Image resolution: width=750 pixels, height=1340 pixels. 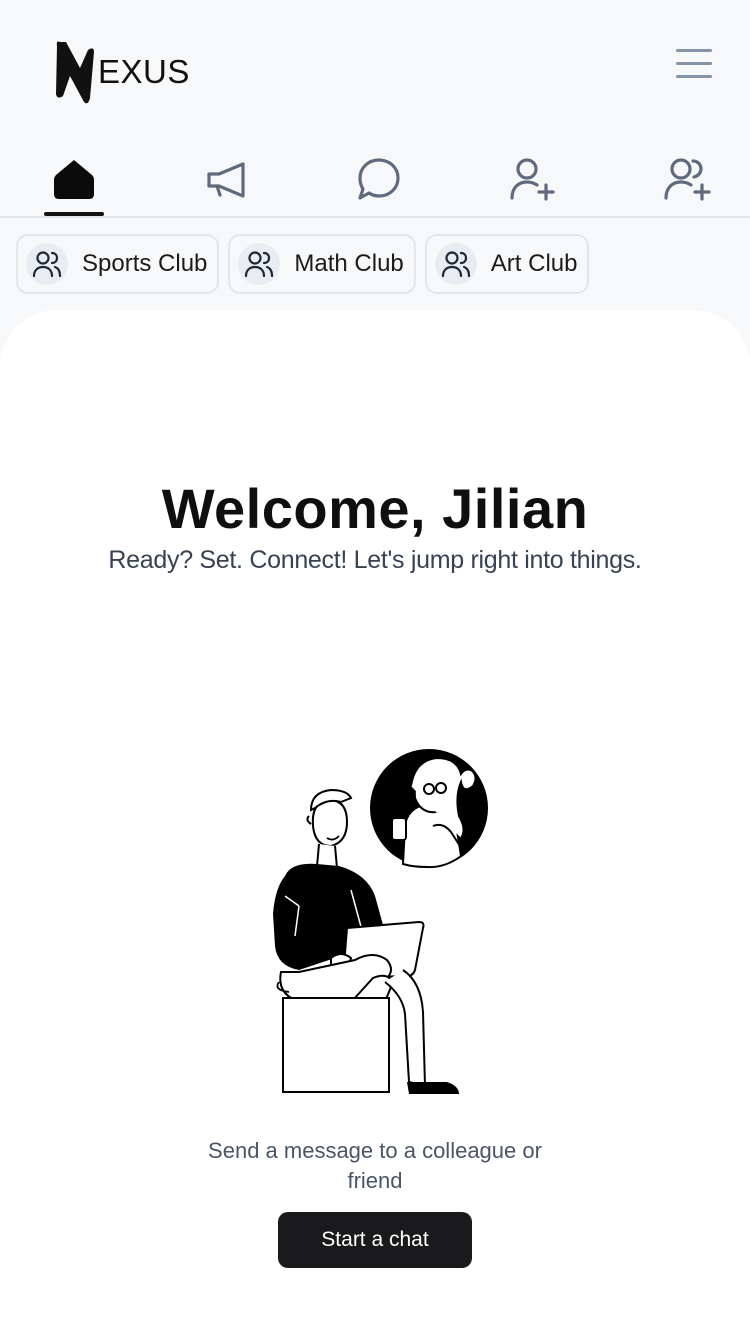 I want to click on exus-logo: EXUS, so click(x=124, y=71).